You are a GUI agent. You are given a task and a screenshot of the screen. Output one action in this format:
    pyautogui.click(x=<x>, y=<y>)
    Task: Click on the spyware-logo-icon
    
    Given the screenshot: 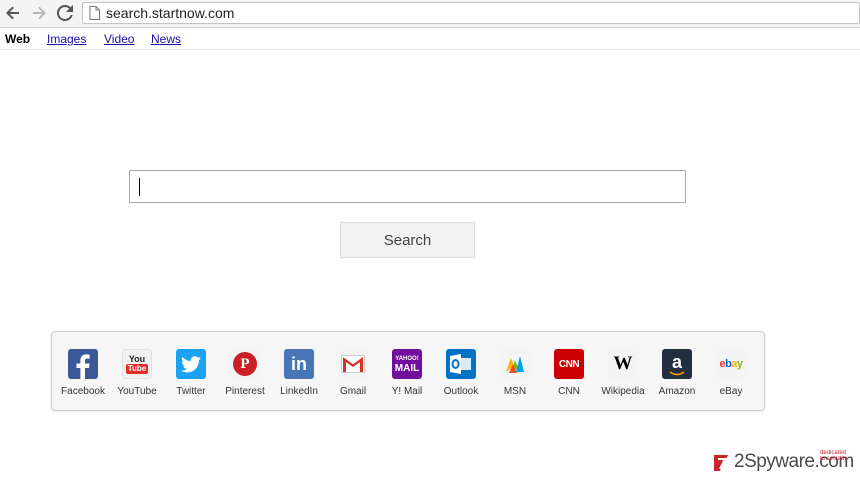 What is the action you would take?
    pyautogui.click(x=721, y=463)
    